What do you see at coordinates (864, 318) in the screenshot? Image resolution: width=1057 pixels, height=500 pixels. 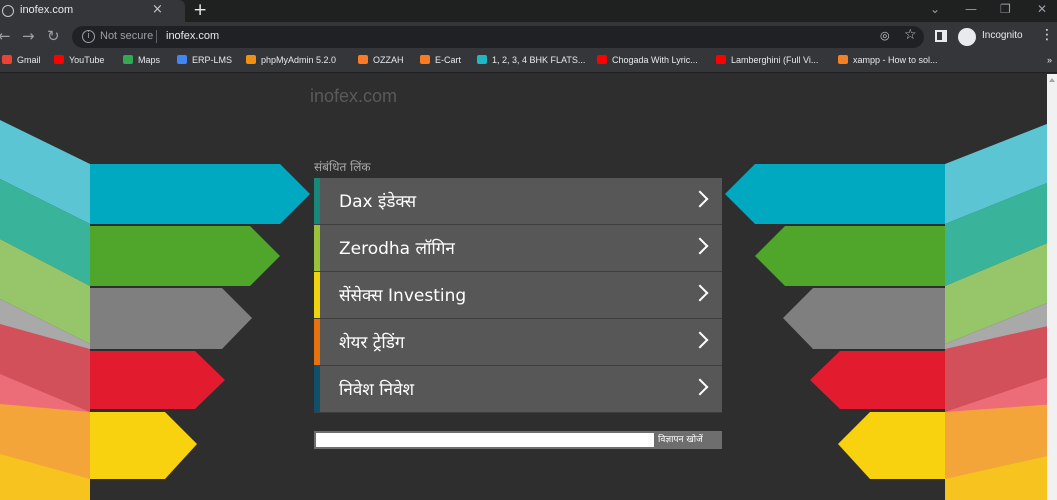 I see `right-arrow-gray` at bounding box center [864, 318].